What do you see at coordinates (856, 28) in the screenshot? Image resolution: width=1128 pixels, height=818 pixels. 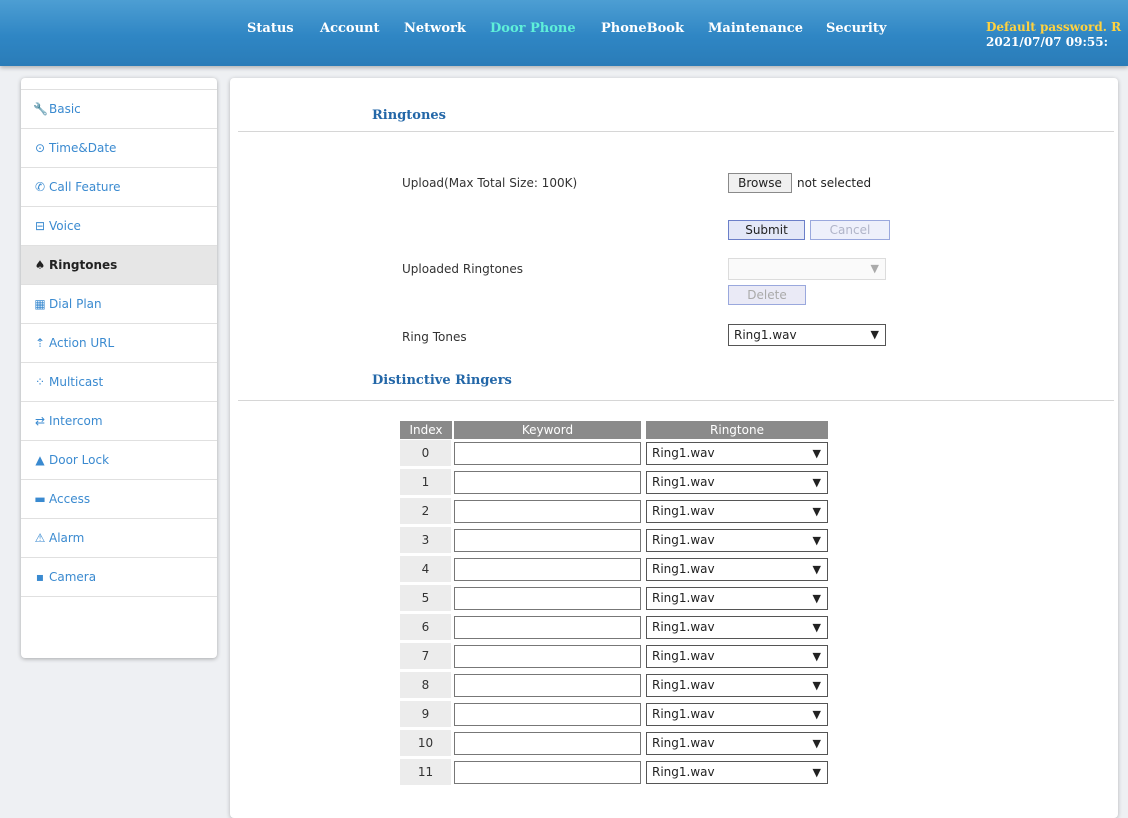 I see `nav-security: Security` at bounding box center [856, 28].